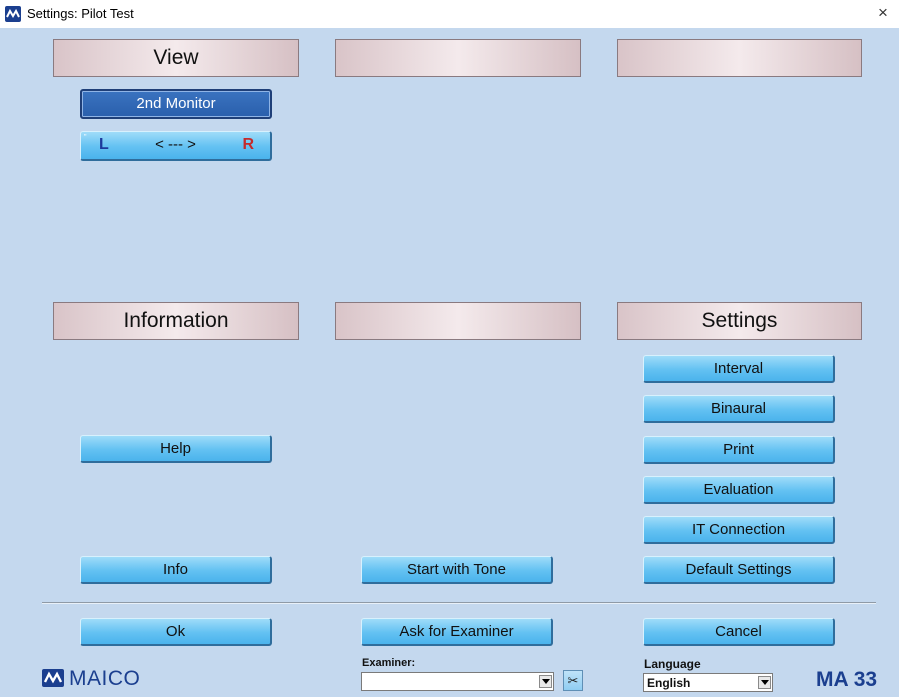 This screenshot has height=697, width=899. What do you see at coordinates (883, 13) in the screenshot?
I see `close-icon: ×` at bounding box center [883, 13].